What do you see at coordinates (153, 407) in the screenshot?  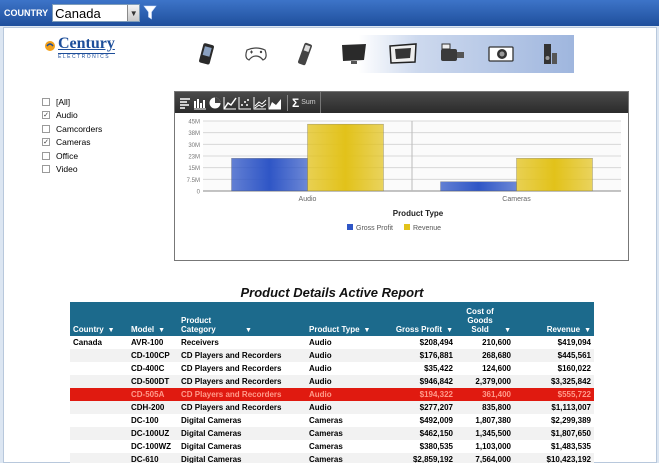 I see `table-cell: CDH-200` at bounding box center [153, 407].